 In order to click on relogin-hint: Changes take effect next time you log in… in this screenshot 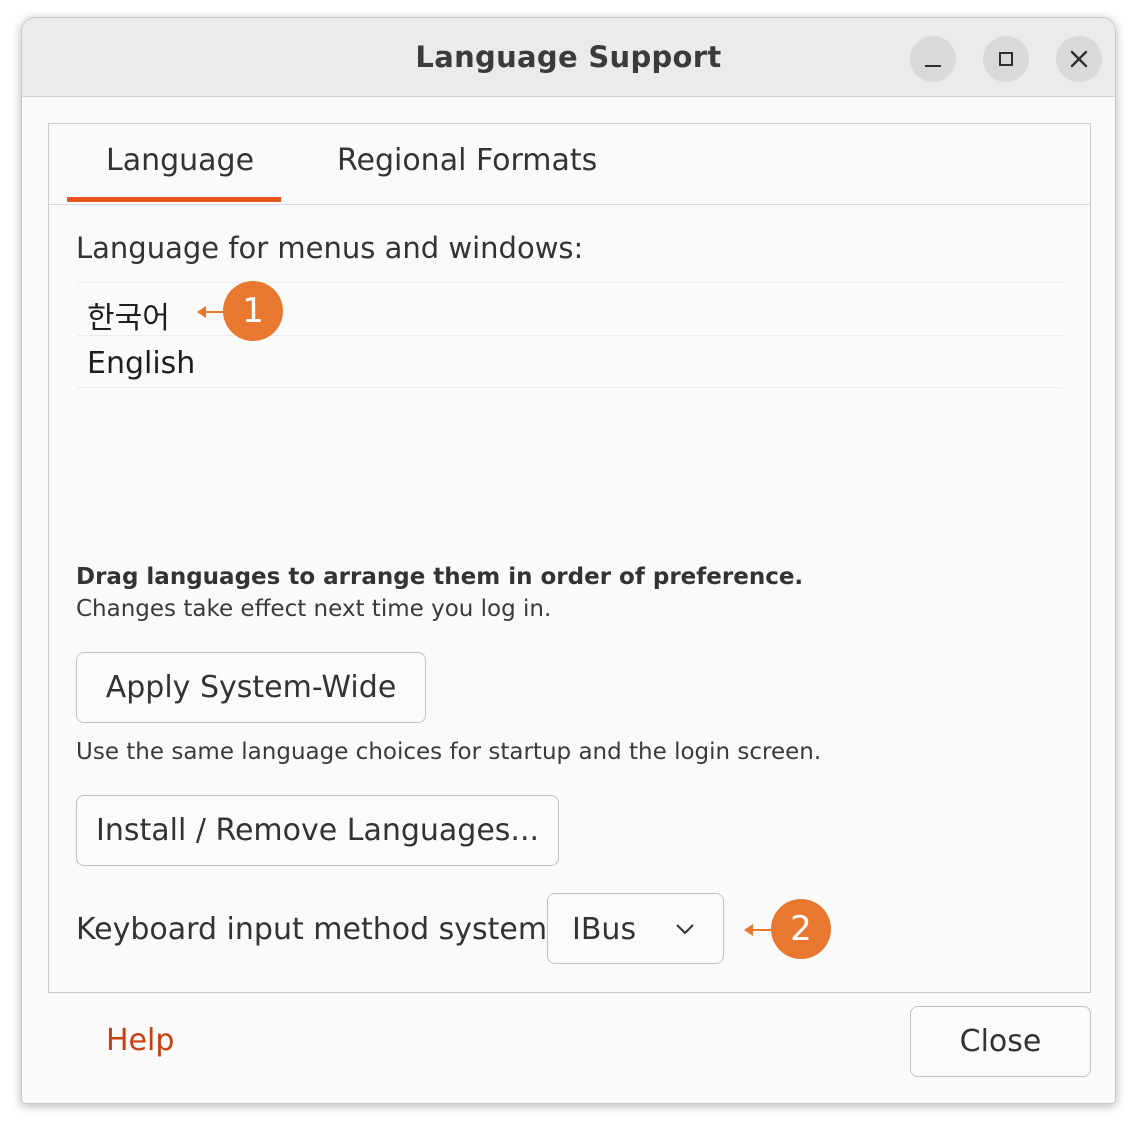, I will do `click(314, 609)`.